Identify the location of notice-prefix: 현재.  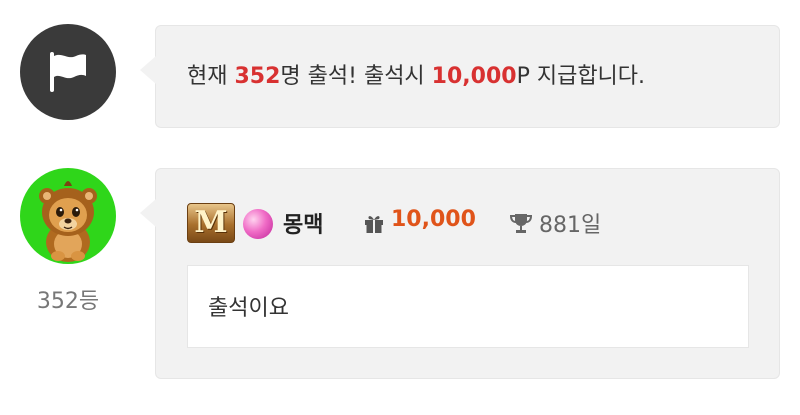
(211, 76).